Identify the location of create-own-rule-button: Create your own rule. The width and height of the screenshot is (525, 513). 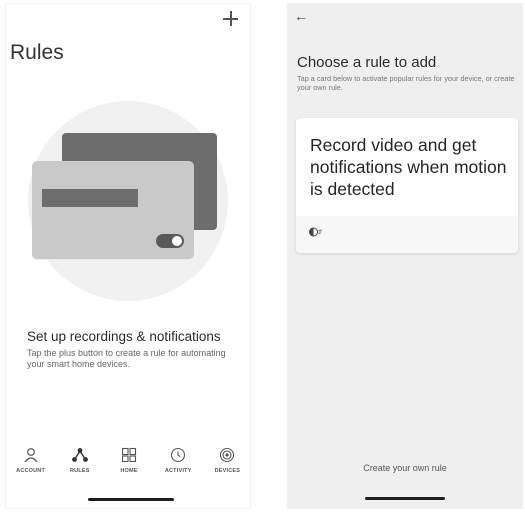
(405, 468).